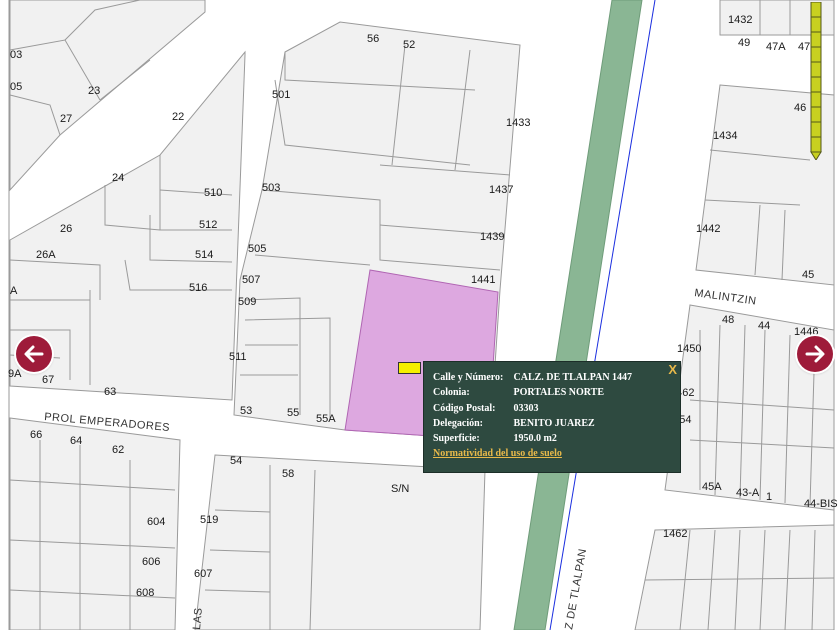 This screenshot has width=840, height=630. What do you see at coordinates (712, 487) in the screenshot?
I see `parcel-number-label: 45A` at bounding box center [712, 487].